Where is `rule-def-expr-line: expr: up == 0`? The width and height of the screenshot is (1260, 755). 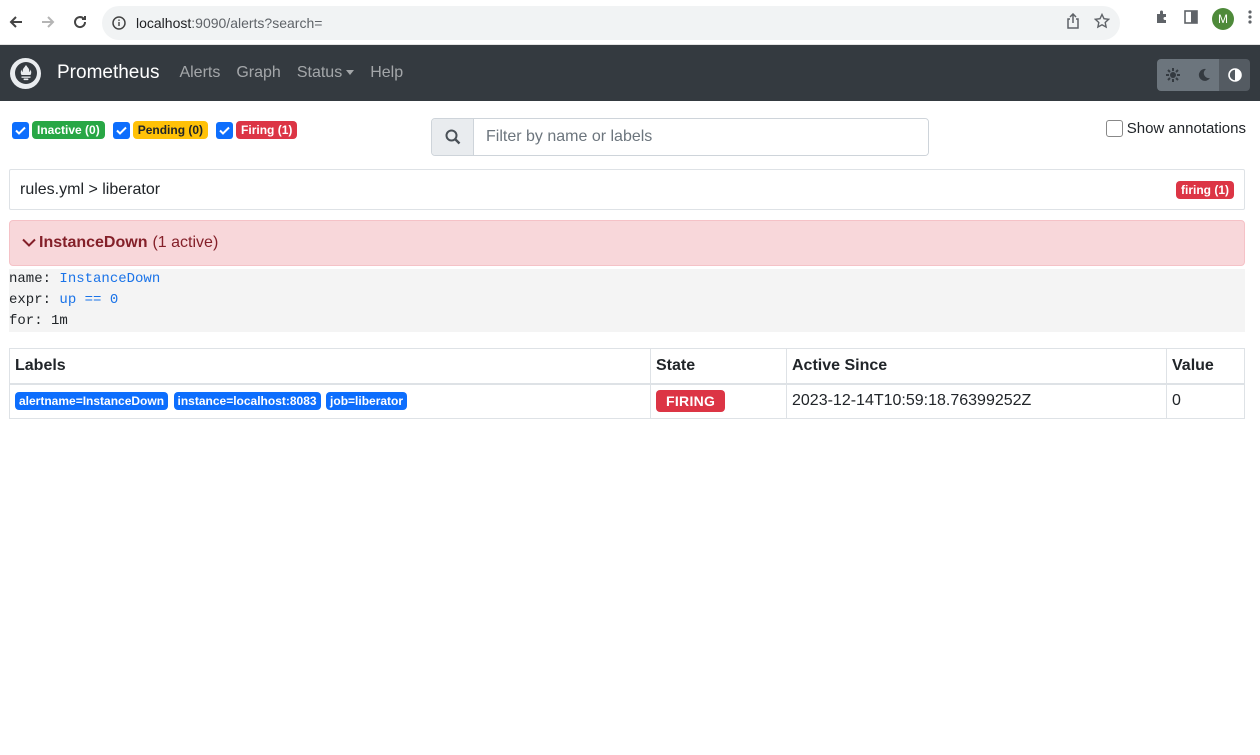
rule-def-expr-line: expr: up == 0 is located at coordinates (627, 300).